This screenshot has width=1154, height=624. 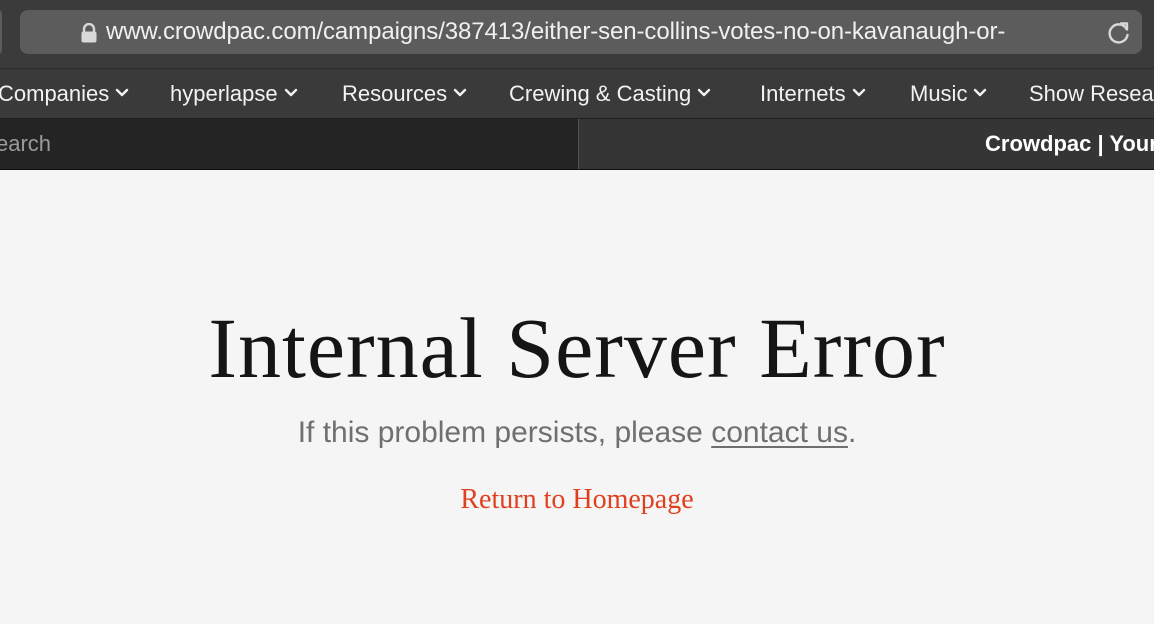 I want to click on tab-title: Crowdpac | Your, so click(x=1069, y=143).